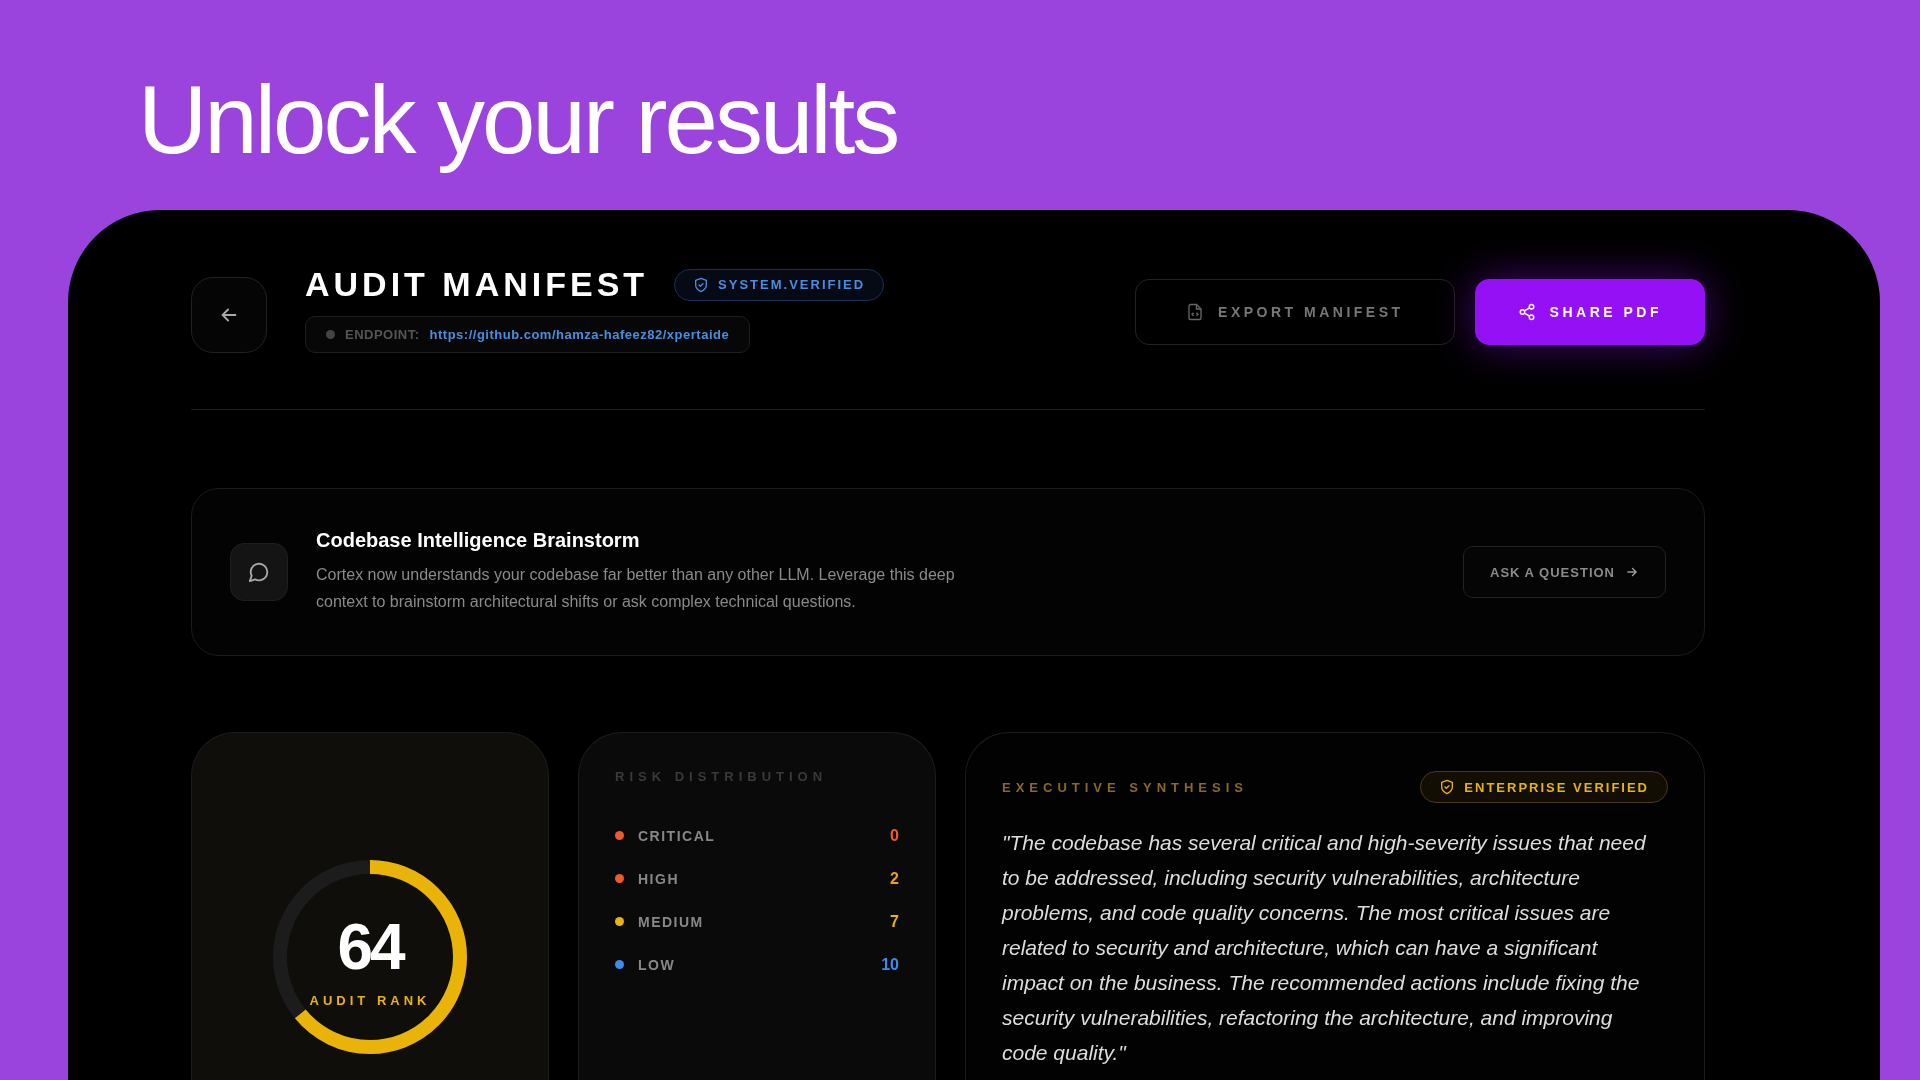  What do you see at coordinates (370, 946) in the screenshot?
I see `score-value: 64` at bounding box center [370, 946].